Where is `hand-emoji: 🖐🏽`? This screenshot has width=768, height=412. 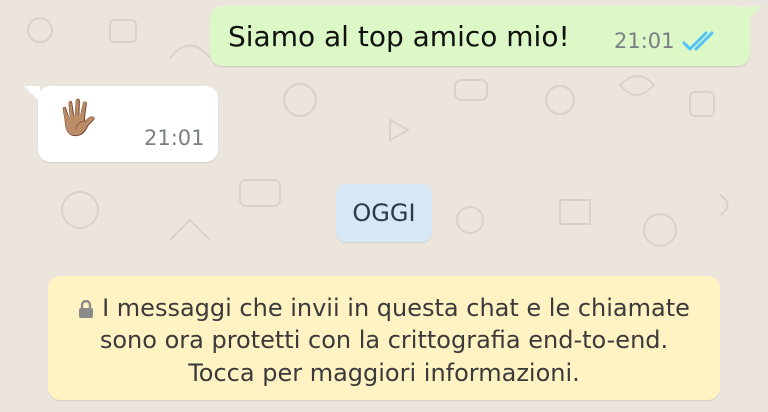 hand-emoji: 🖐🏽 is located at coordinates (77, 118).